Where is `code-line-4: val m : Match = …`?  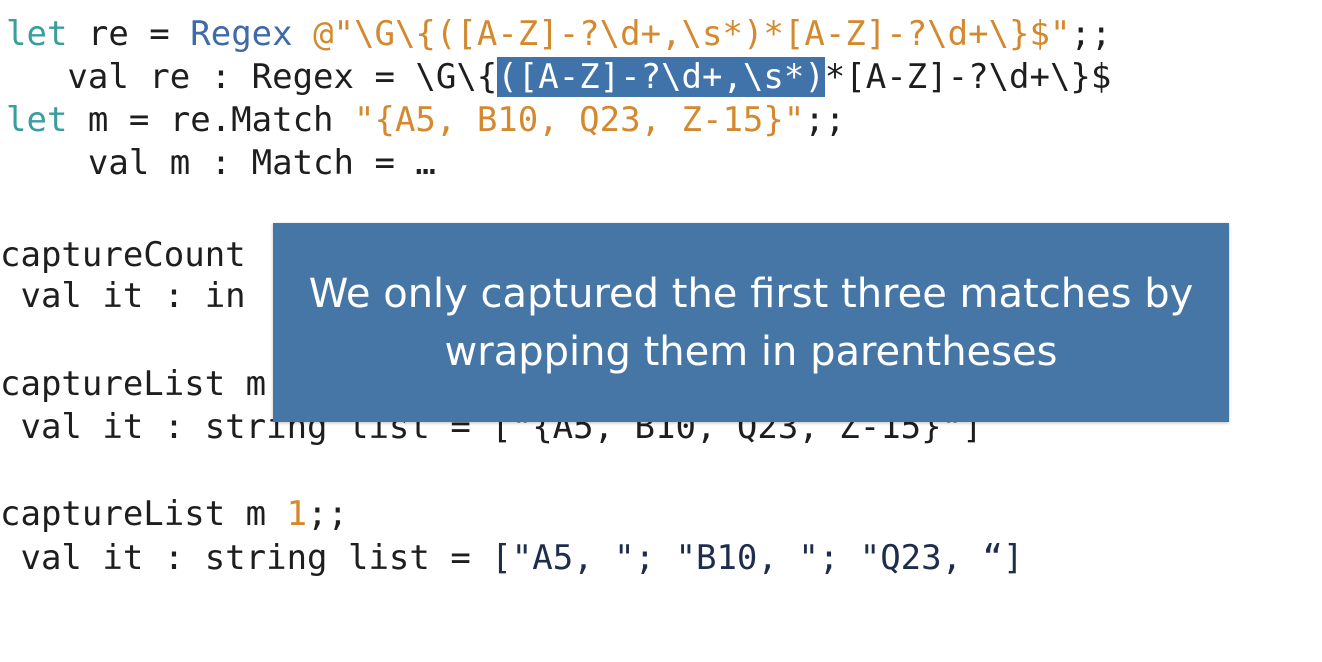 code-line-4: val m : Match = … is located at coordinates (221, 163).